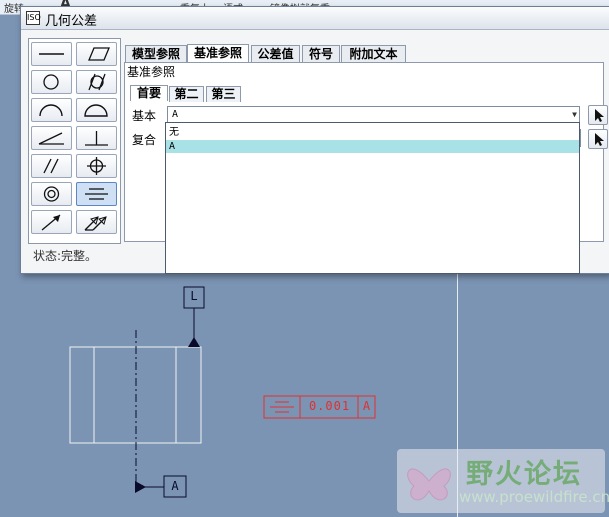  Describe the element at coordinates (33, 18) in the screenshot. I see `dialog-app-icon: ISO` at that location.